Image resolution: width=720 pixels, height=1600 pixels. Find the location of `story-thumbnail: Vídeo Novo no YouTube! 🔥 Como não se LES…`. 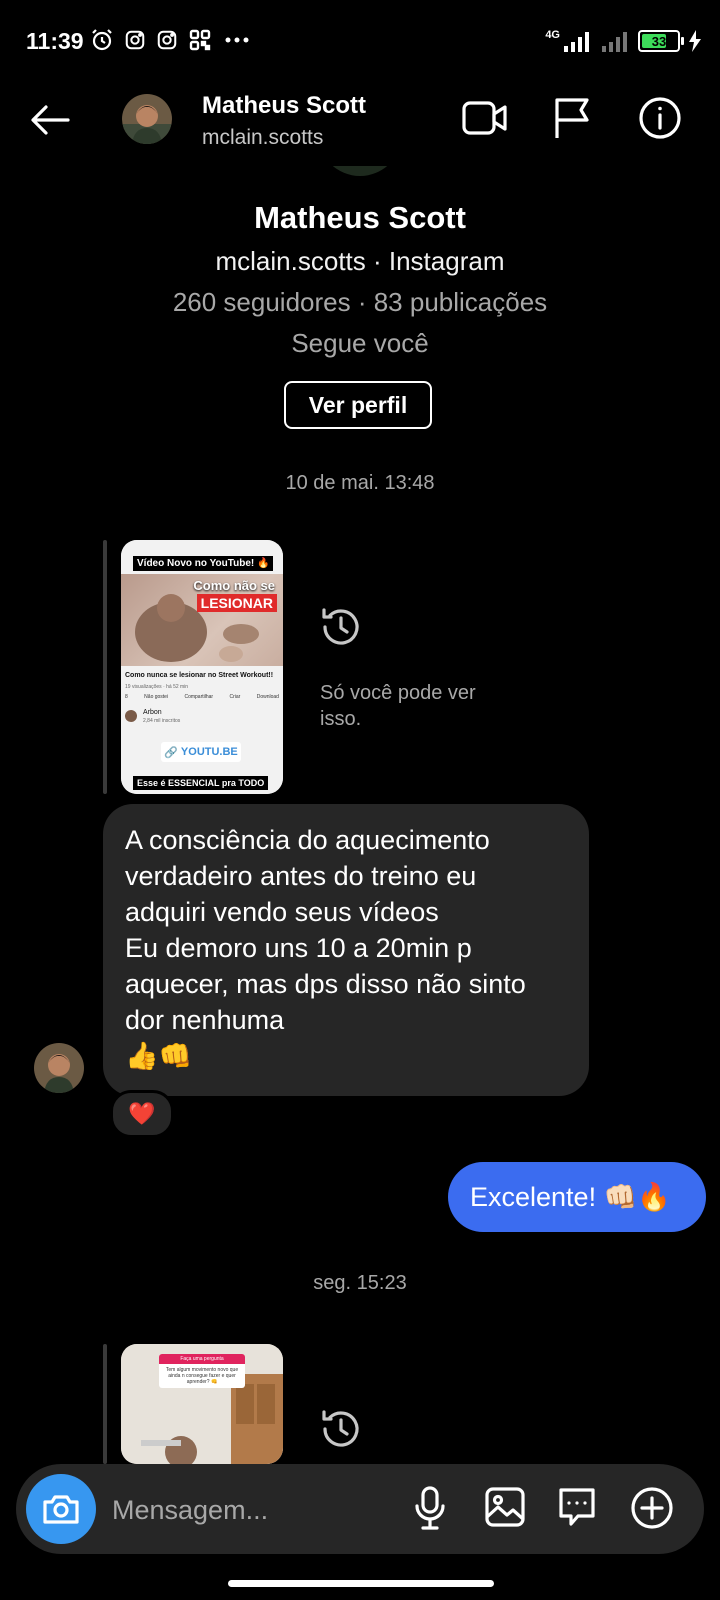

story-thumbnail: Vídeo Novo no YouTube! 🔥 Como não se LES… is located at coordinates (202, 667).